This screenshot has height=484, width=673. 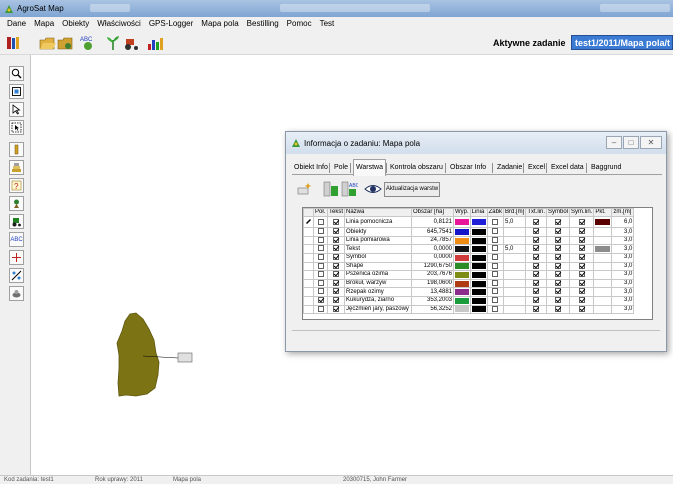 I want to click on pkt-swatch, so click(x=603, y=222).